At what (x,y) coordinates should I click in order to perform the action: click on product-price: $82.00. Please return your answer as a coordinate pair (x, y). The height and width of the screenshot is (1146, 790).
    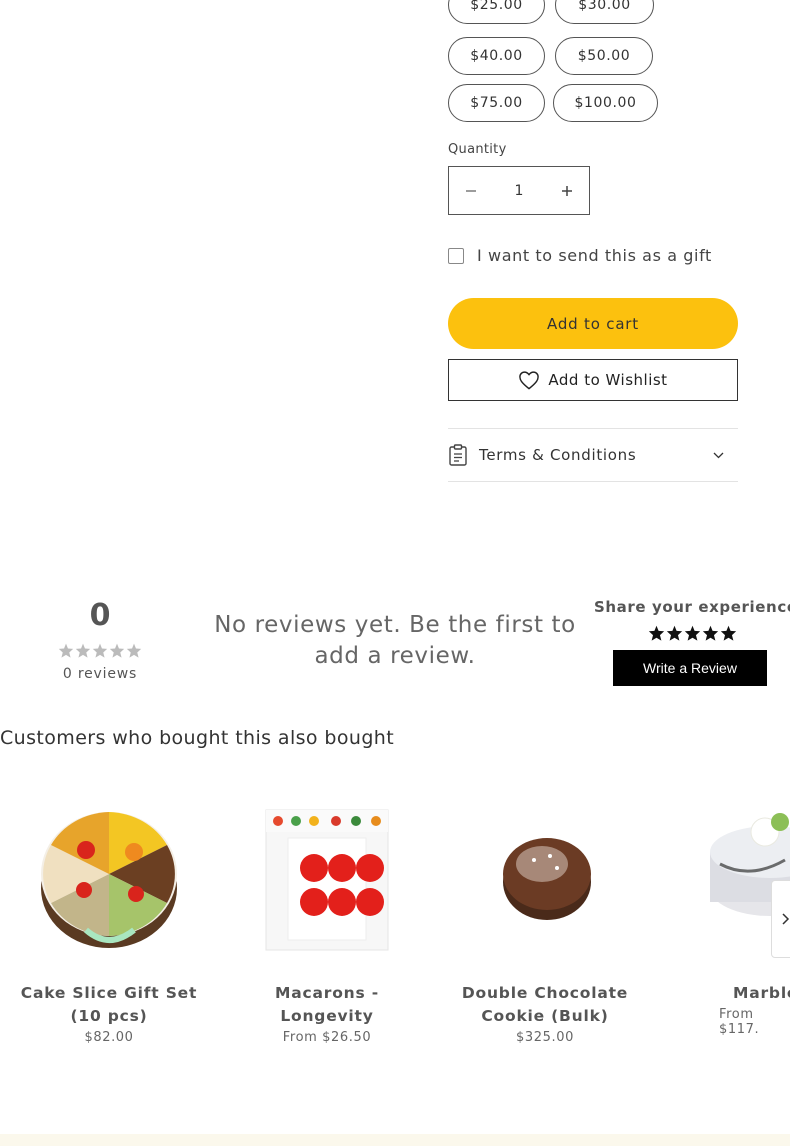
    Looking at the image, I should click on (109, 1037).